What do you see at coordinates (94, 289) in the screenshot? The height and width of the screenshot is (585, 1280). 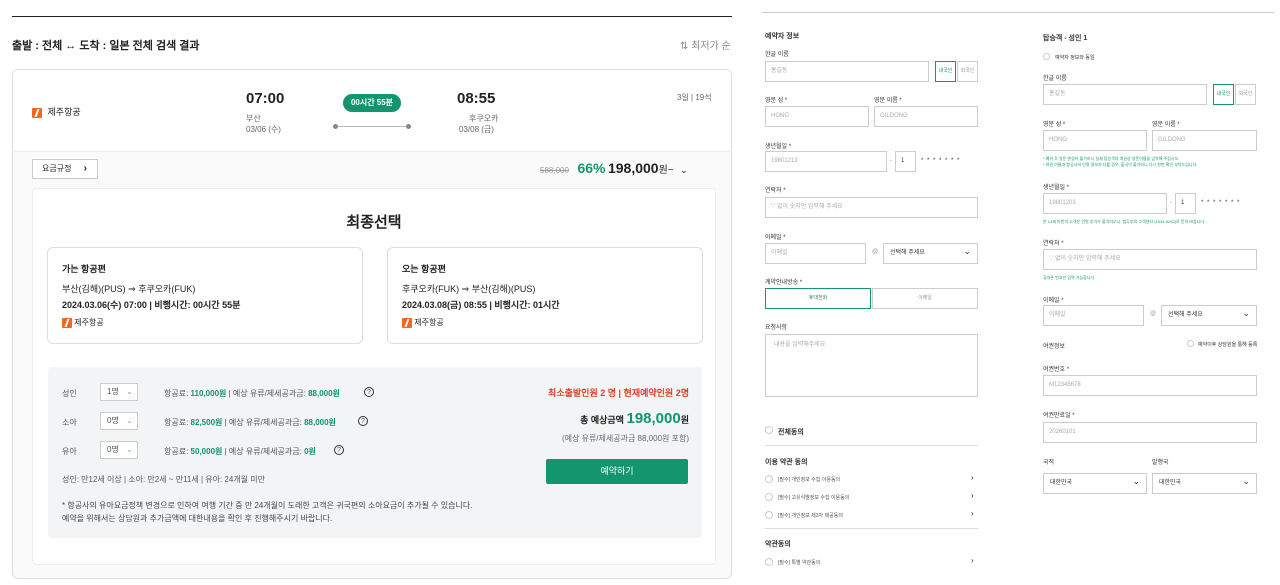 I see `outbound-from: 부산(김해)(PUS)` at bounding box center [94, 289].